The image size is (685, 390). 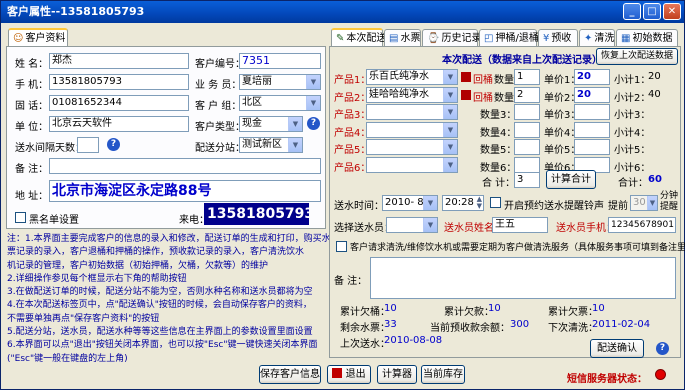 What do you see at coordinates (364, 228) in the screenshot?
I see `select-deliveryman-label: 选择送水员：` at bounding box center [364, 228].